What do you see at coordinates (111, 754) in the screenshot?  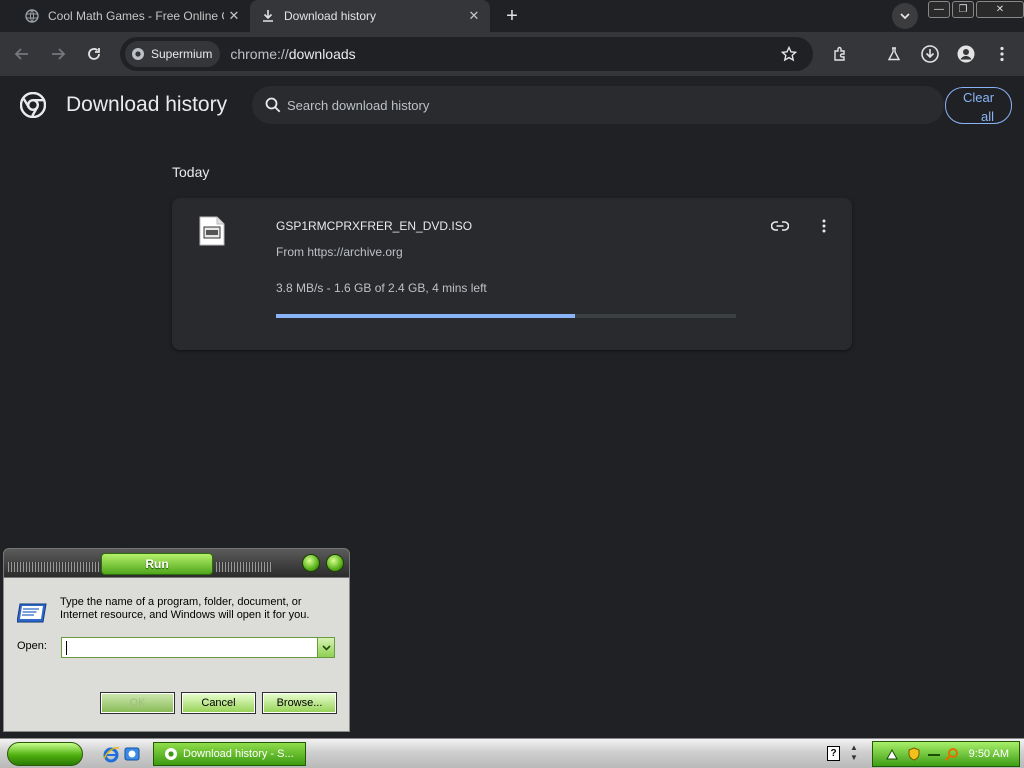 I see `internet-explorer-icon` at bounding box center [111, 754].